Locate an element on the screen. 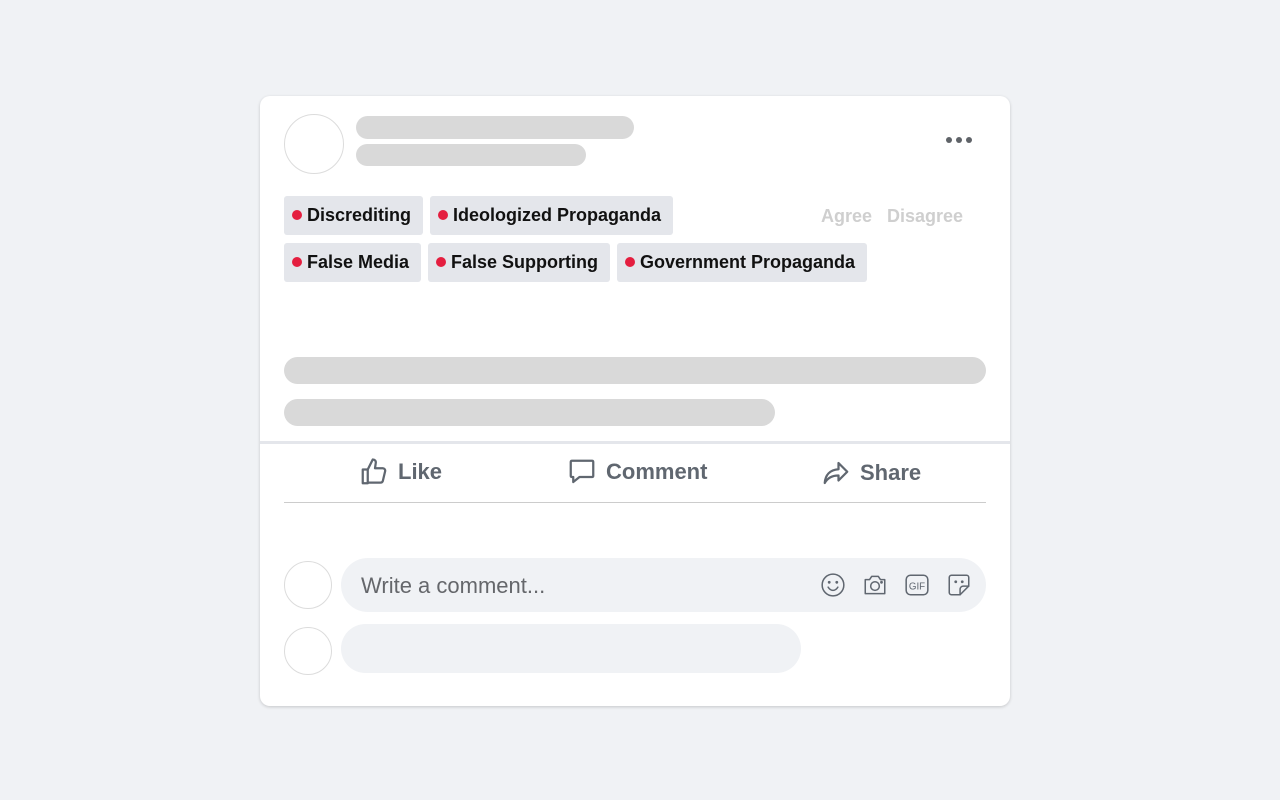 This screenshot has width=1280, height=800. more-options-button is located at coordinates (959, 140).